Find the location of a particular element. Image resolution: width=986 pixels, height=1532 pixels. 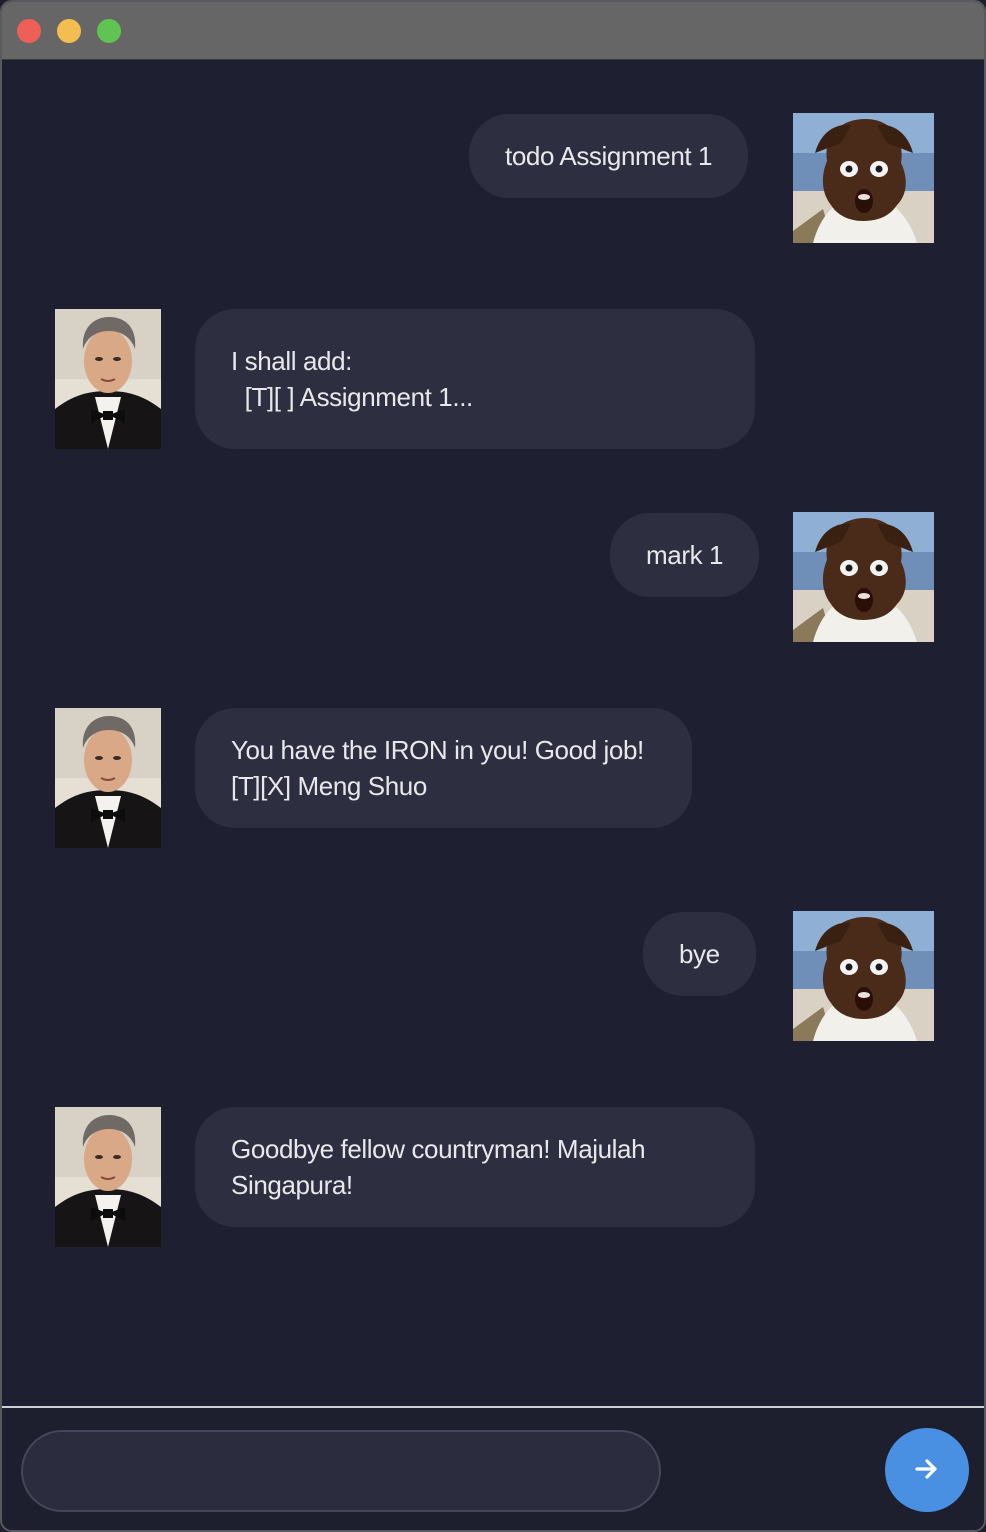

input-bar is located at coordinates (493, 1468).